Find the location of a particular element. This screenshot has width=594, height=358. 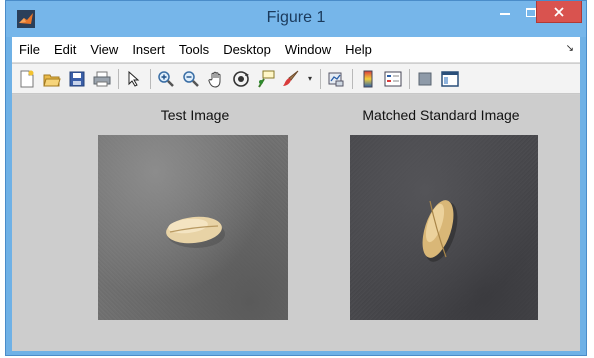

data-cursor-icon is located at coordinates (266, 79).